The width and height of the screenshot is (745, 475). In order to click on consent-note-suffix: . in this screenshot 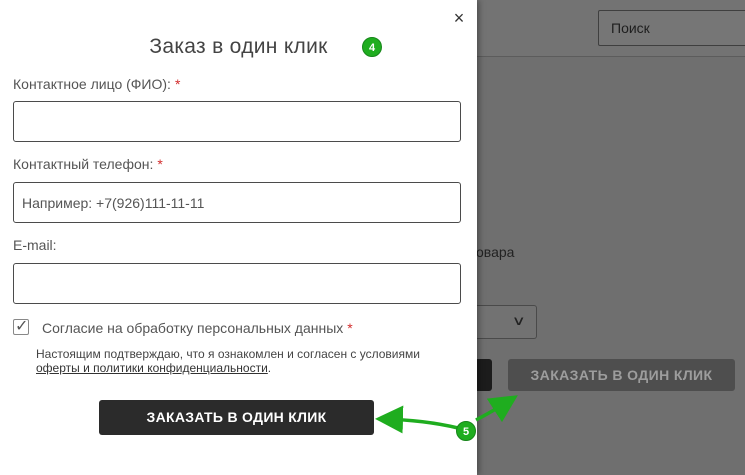, I will do `click(269, 368)`.